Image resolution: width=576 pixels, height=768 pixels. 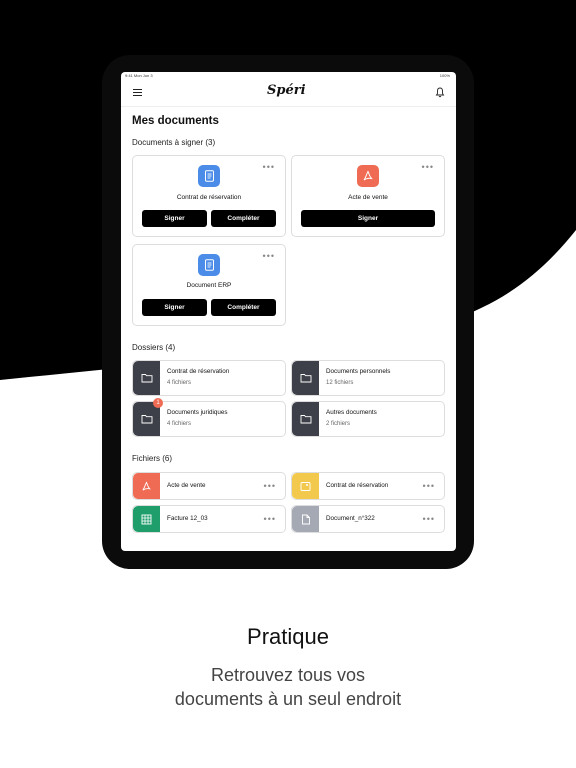 What do you see at coordinates (444, 75) in the screenshot?
I see `status-battery: 100%` at bounding box center [444, 75].